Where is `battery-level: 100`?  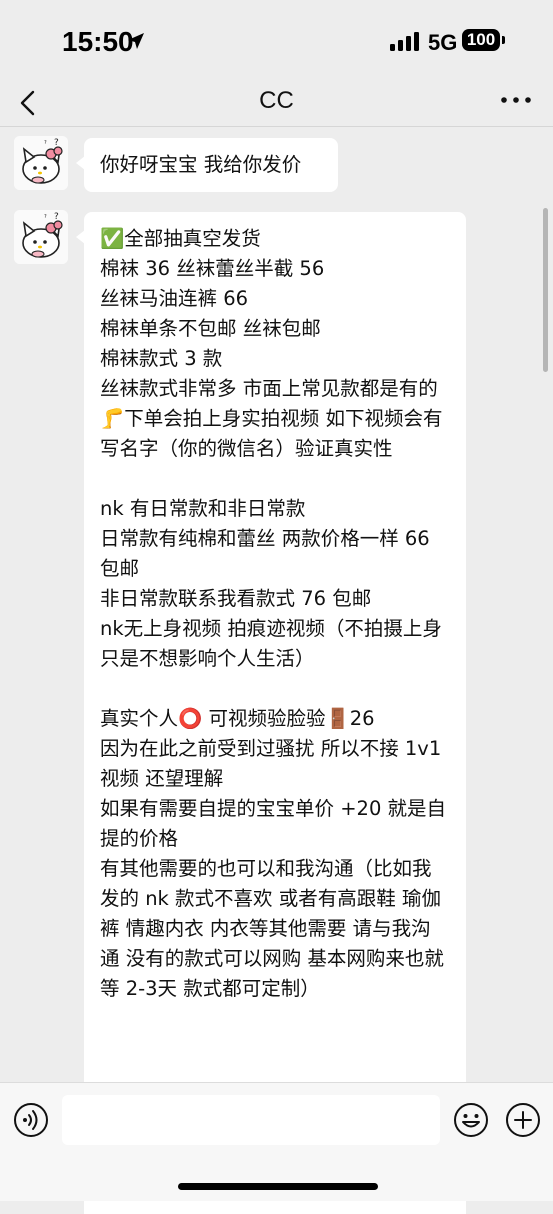
battery-level: 100 is located at coordinates (481, 39).